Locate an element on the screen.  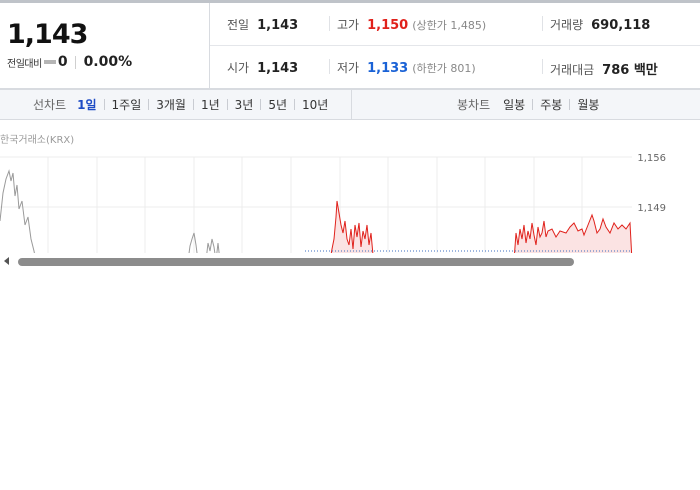
candle-monthly: 월봉 is located at coordinates (588, 104).